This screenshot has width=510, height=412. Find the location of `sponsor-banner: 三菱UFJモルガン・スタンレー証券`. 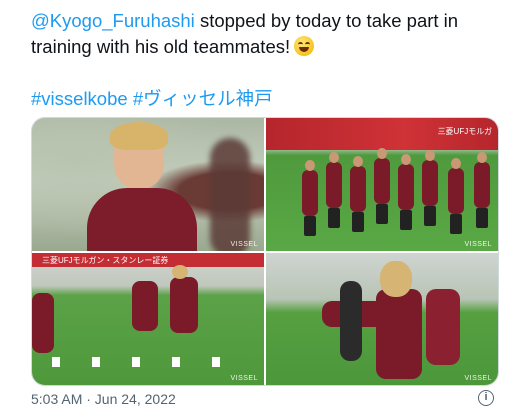

sponsor-banner: 三菱UFJモルガン・スタンレー証券 is located at coordinates (148, 259).